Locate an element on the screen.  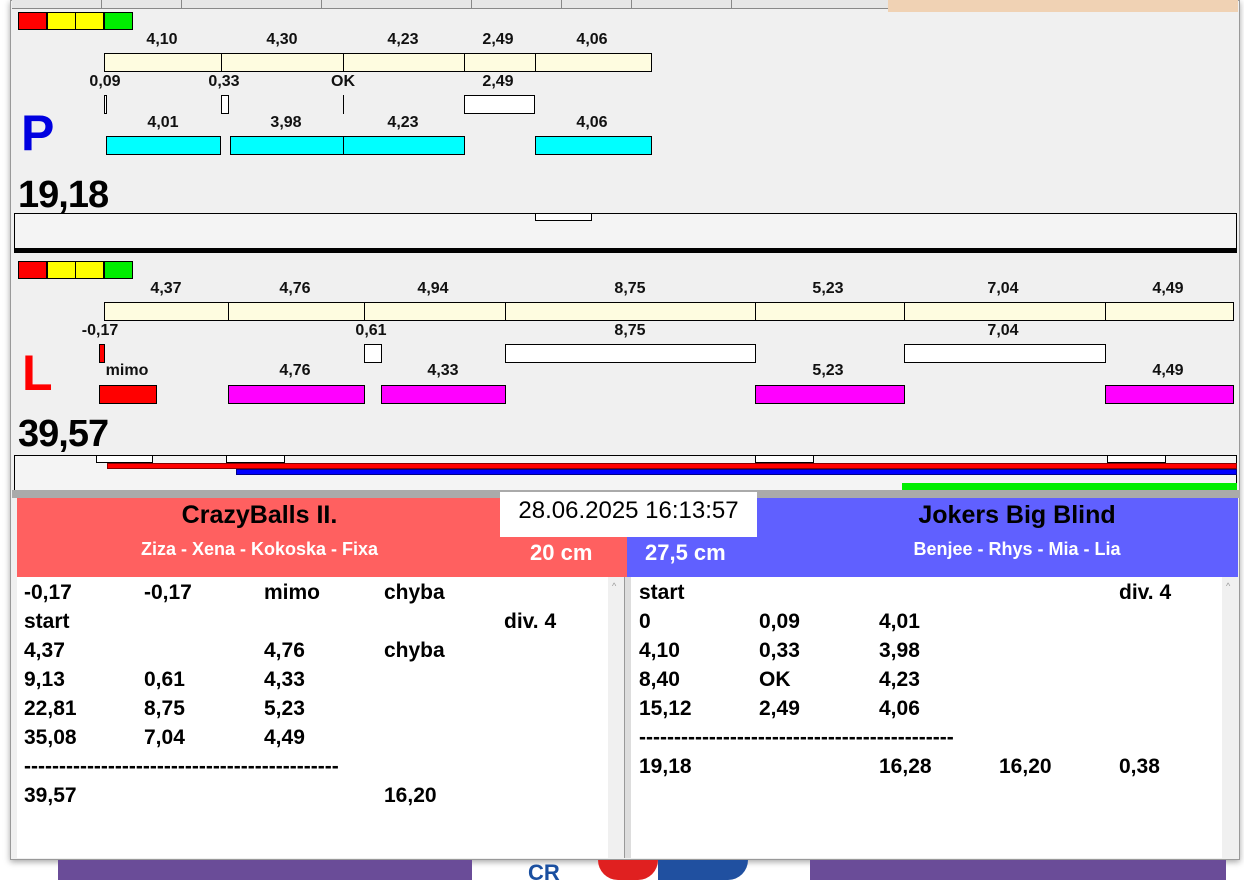
background-logo: CR is located at coordinates (640, 872).